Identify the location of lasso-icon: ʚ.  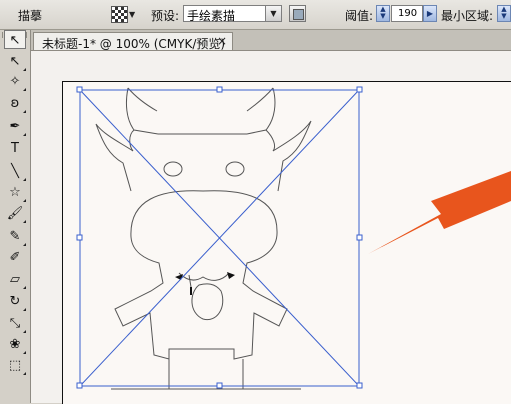
(15, 103).